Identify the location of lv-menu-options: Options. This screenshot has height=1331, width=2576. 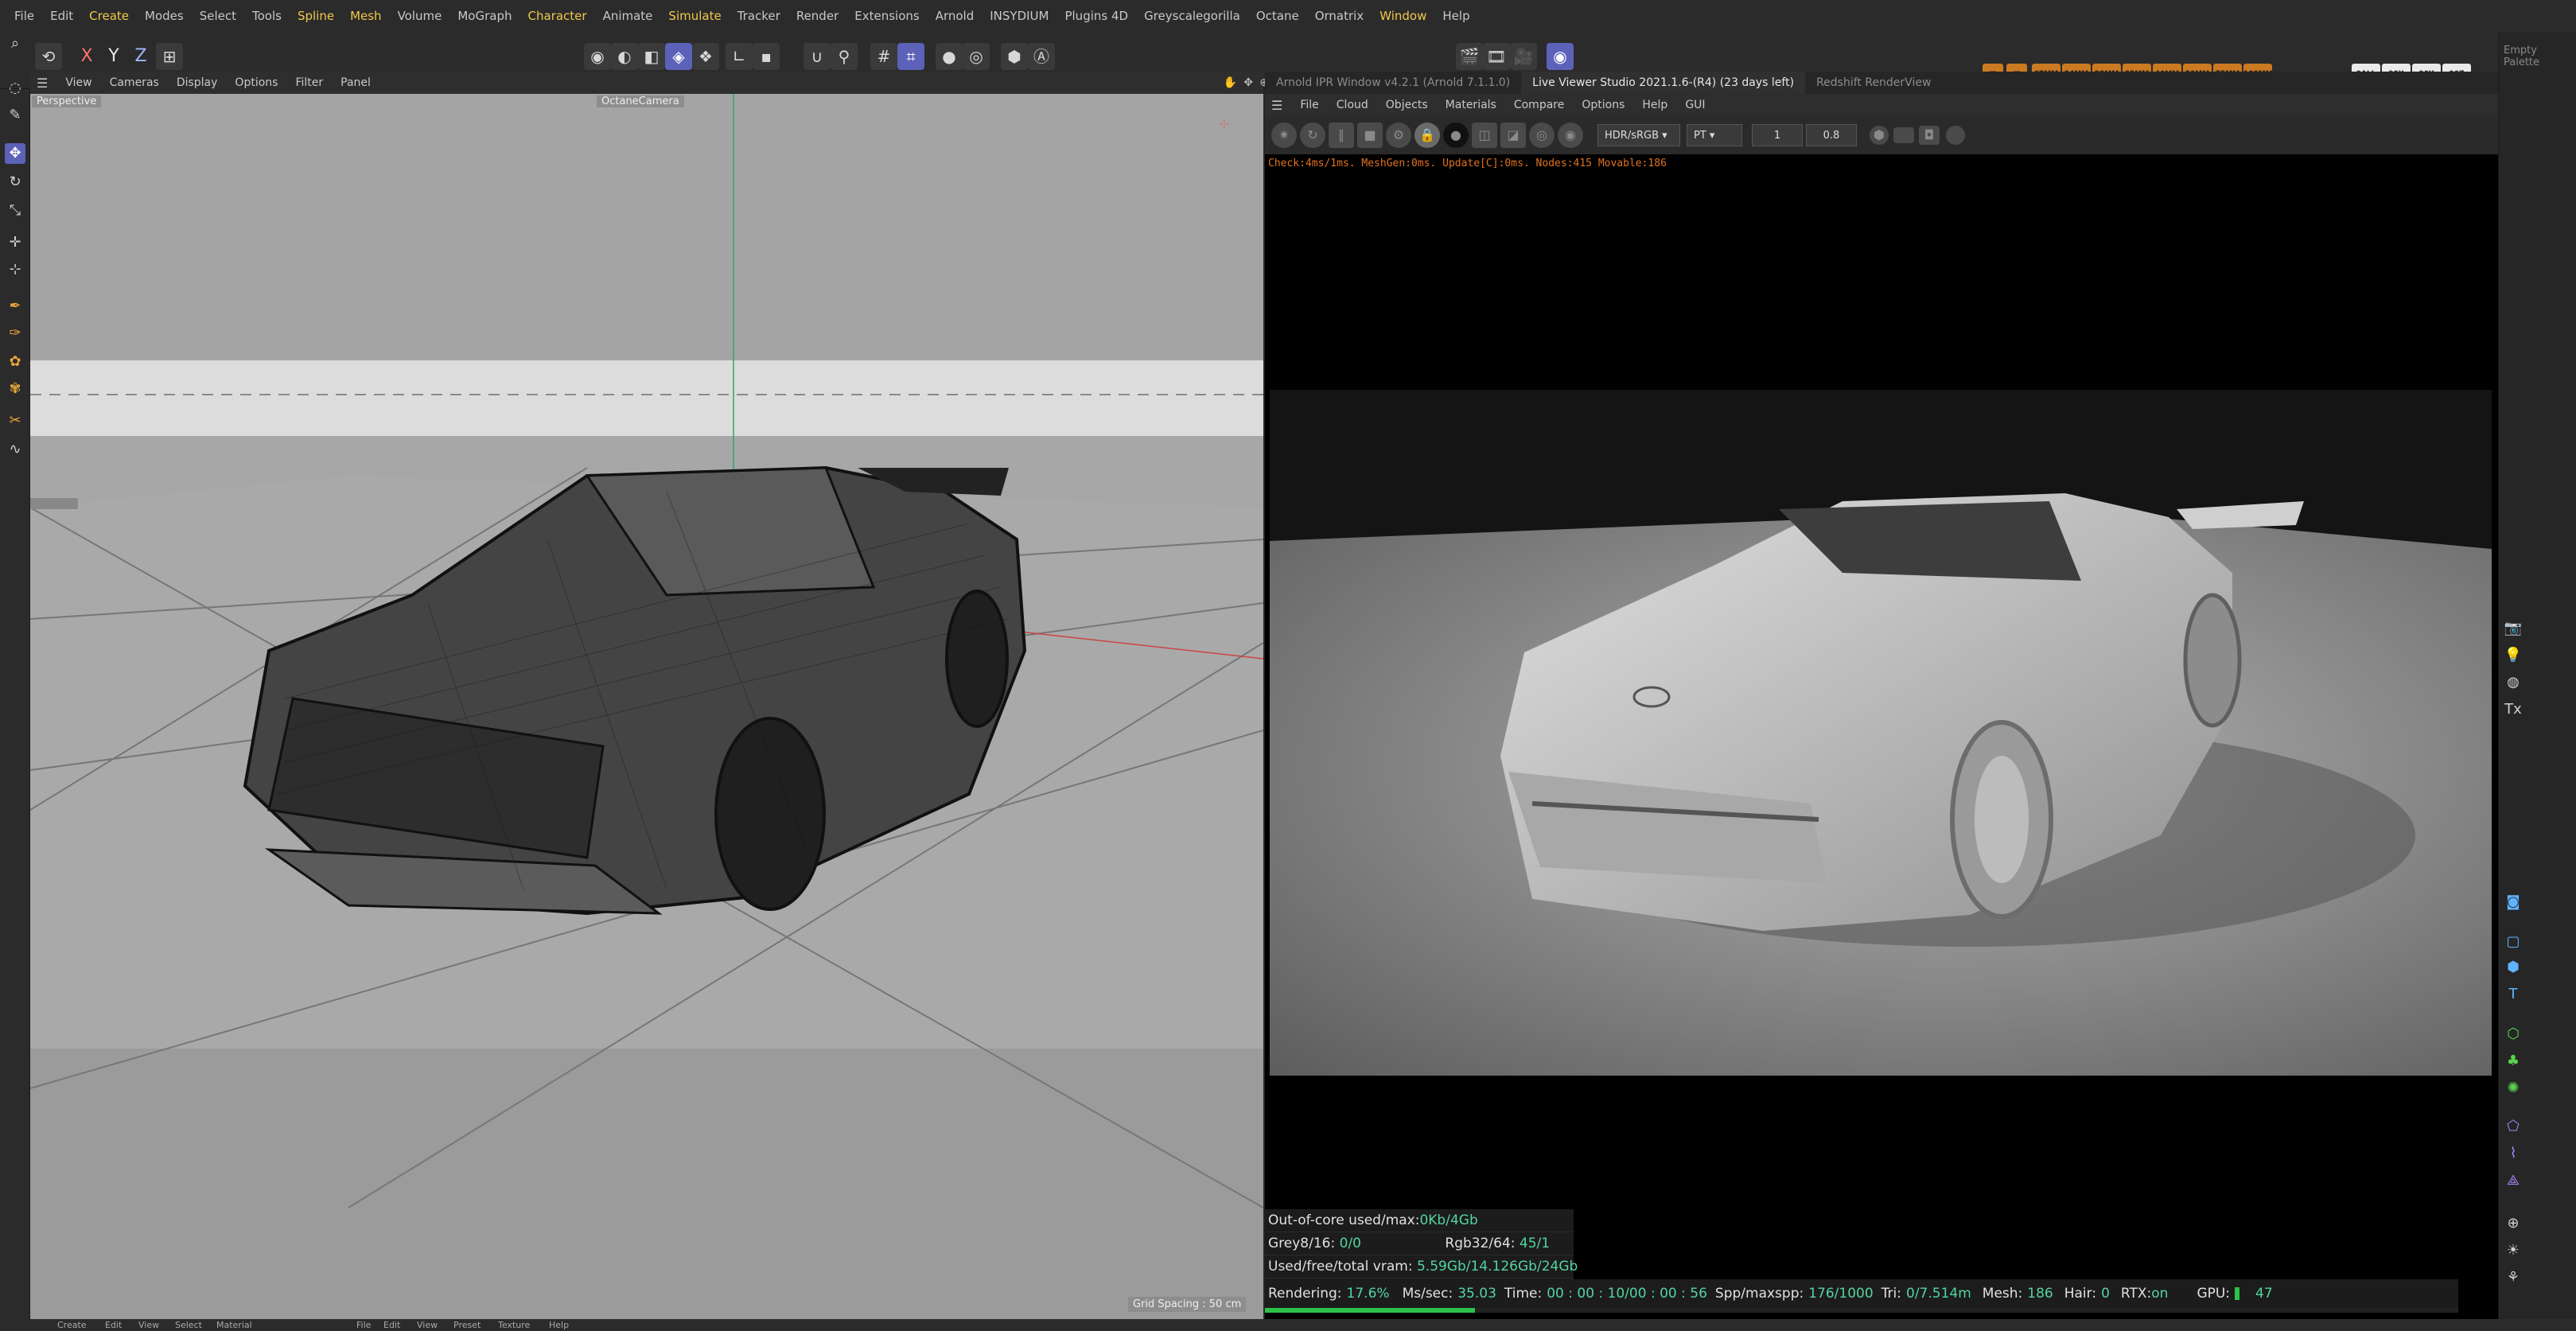
(1604, 105).